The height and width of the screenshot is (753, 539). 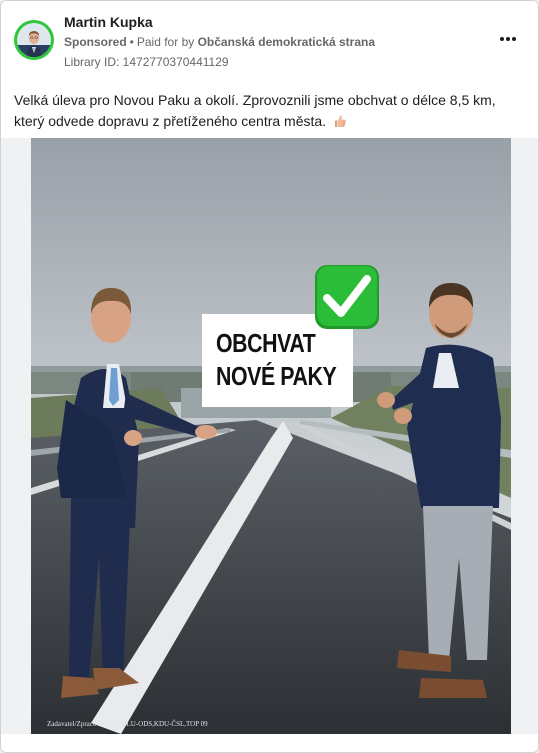 I want to click on sponsored-label: Sponsored, so click(x=95, y=42).